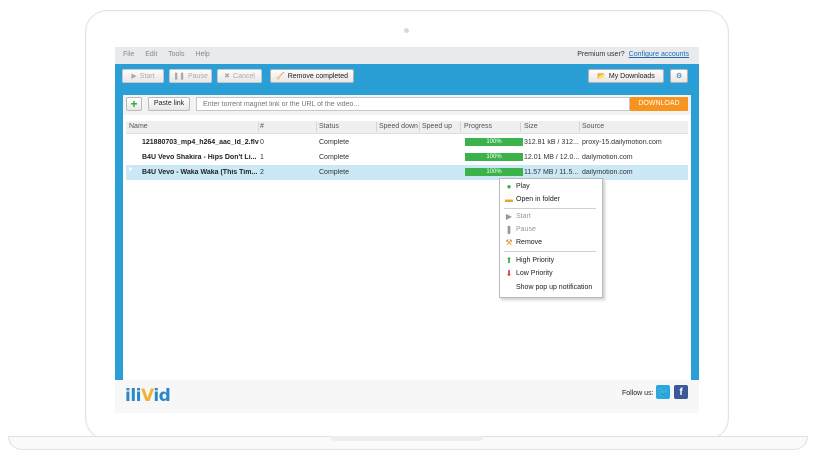 The width and height of the screenshot is (814, 468). What do you see at coordinates (509, 186) in the screenshot?
I see `play-circle-icon: ●` at bounding box center [509, 186].